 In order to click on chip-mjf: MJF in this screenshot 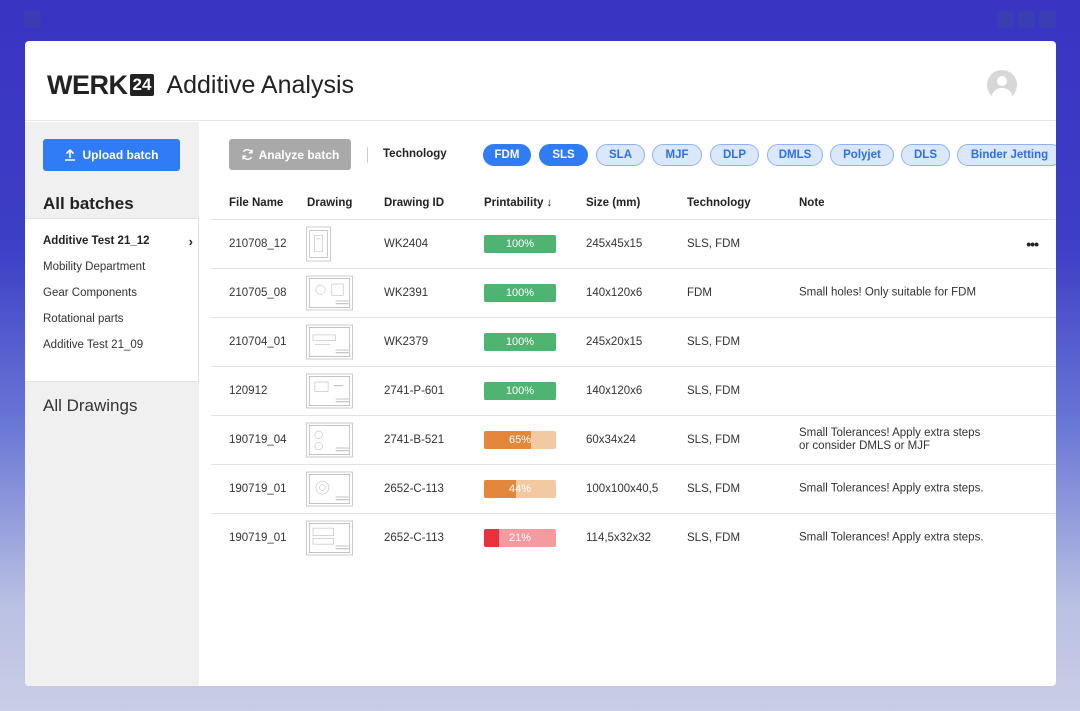, I will do `click(677, 155)`.